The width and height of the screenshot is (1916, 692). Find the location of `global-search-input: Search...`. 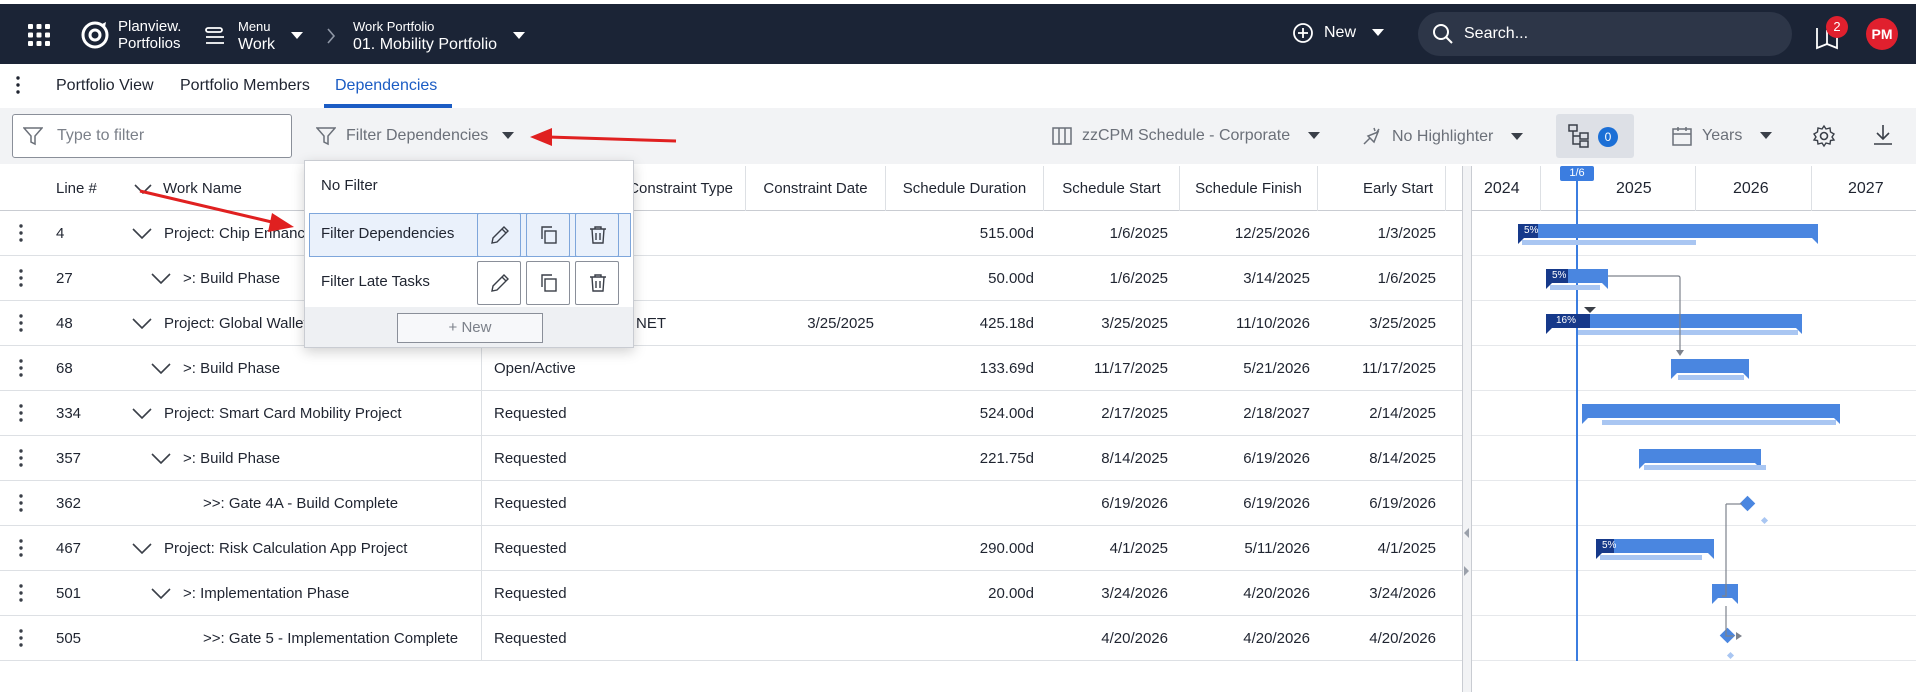

global-search-input: Search... is located at coordinates (1605, 34).